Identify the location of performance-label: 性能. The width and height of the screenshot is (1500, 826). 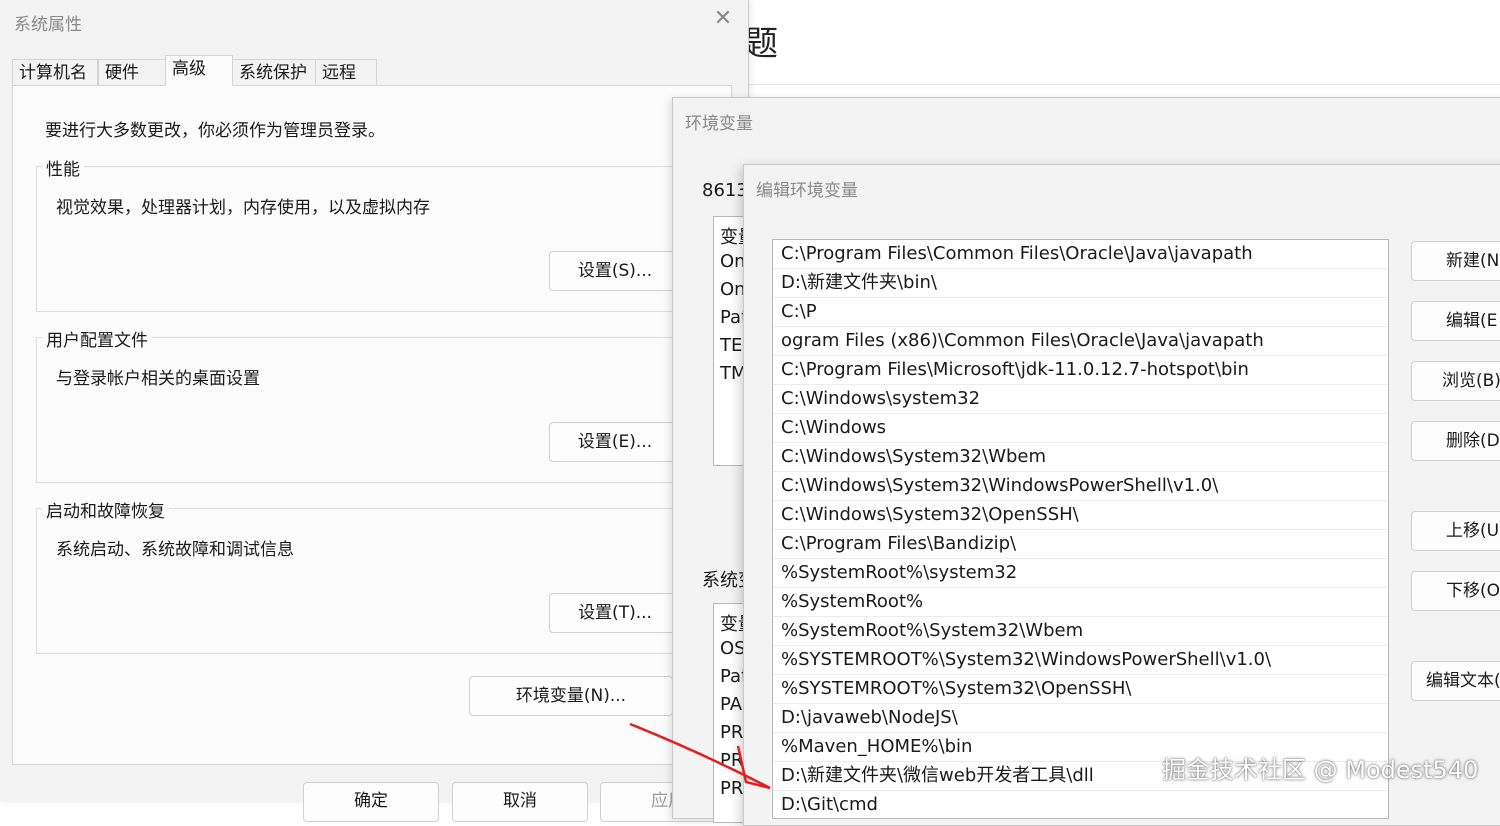
(63, 167).